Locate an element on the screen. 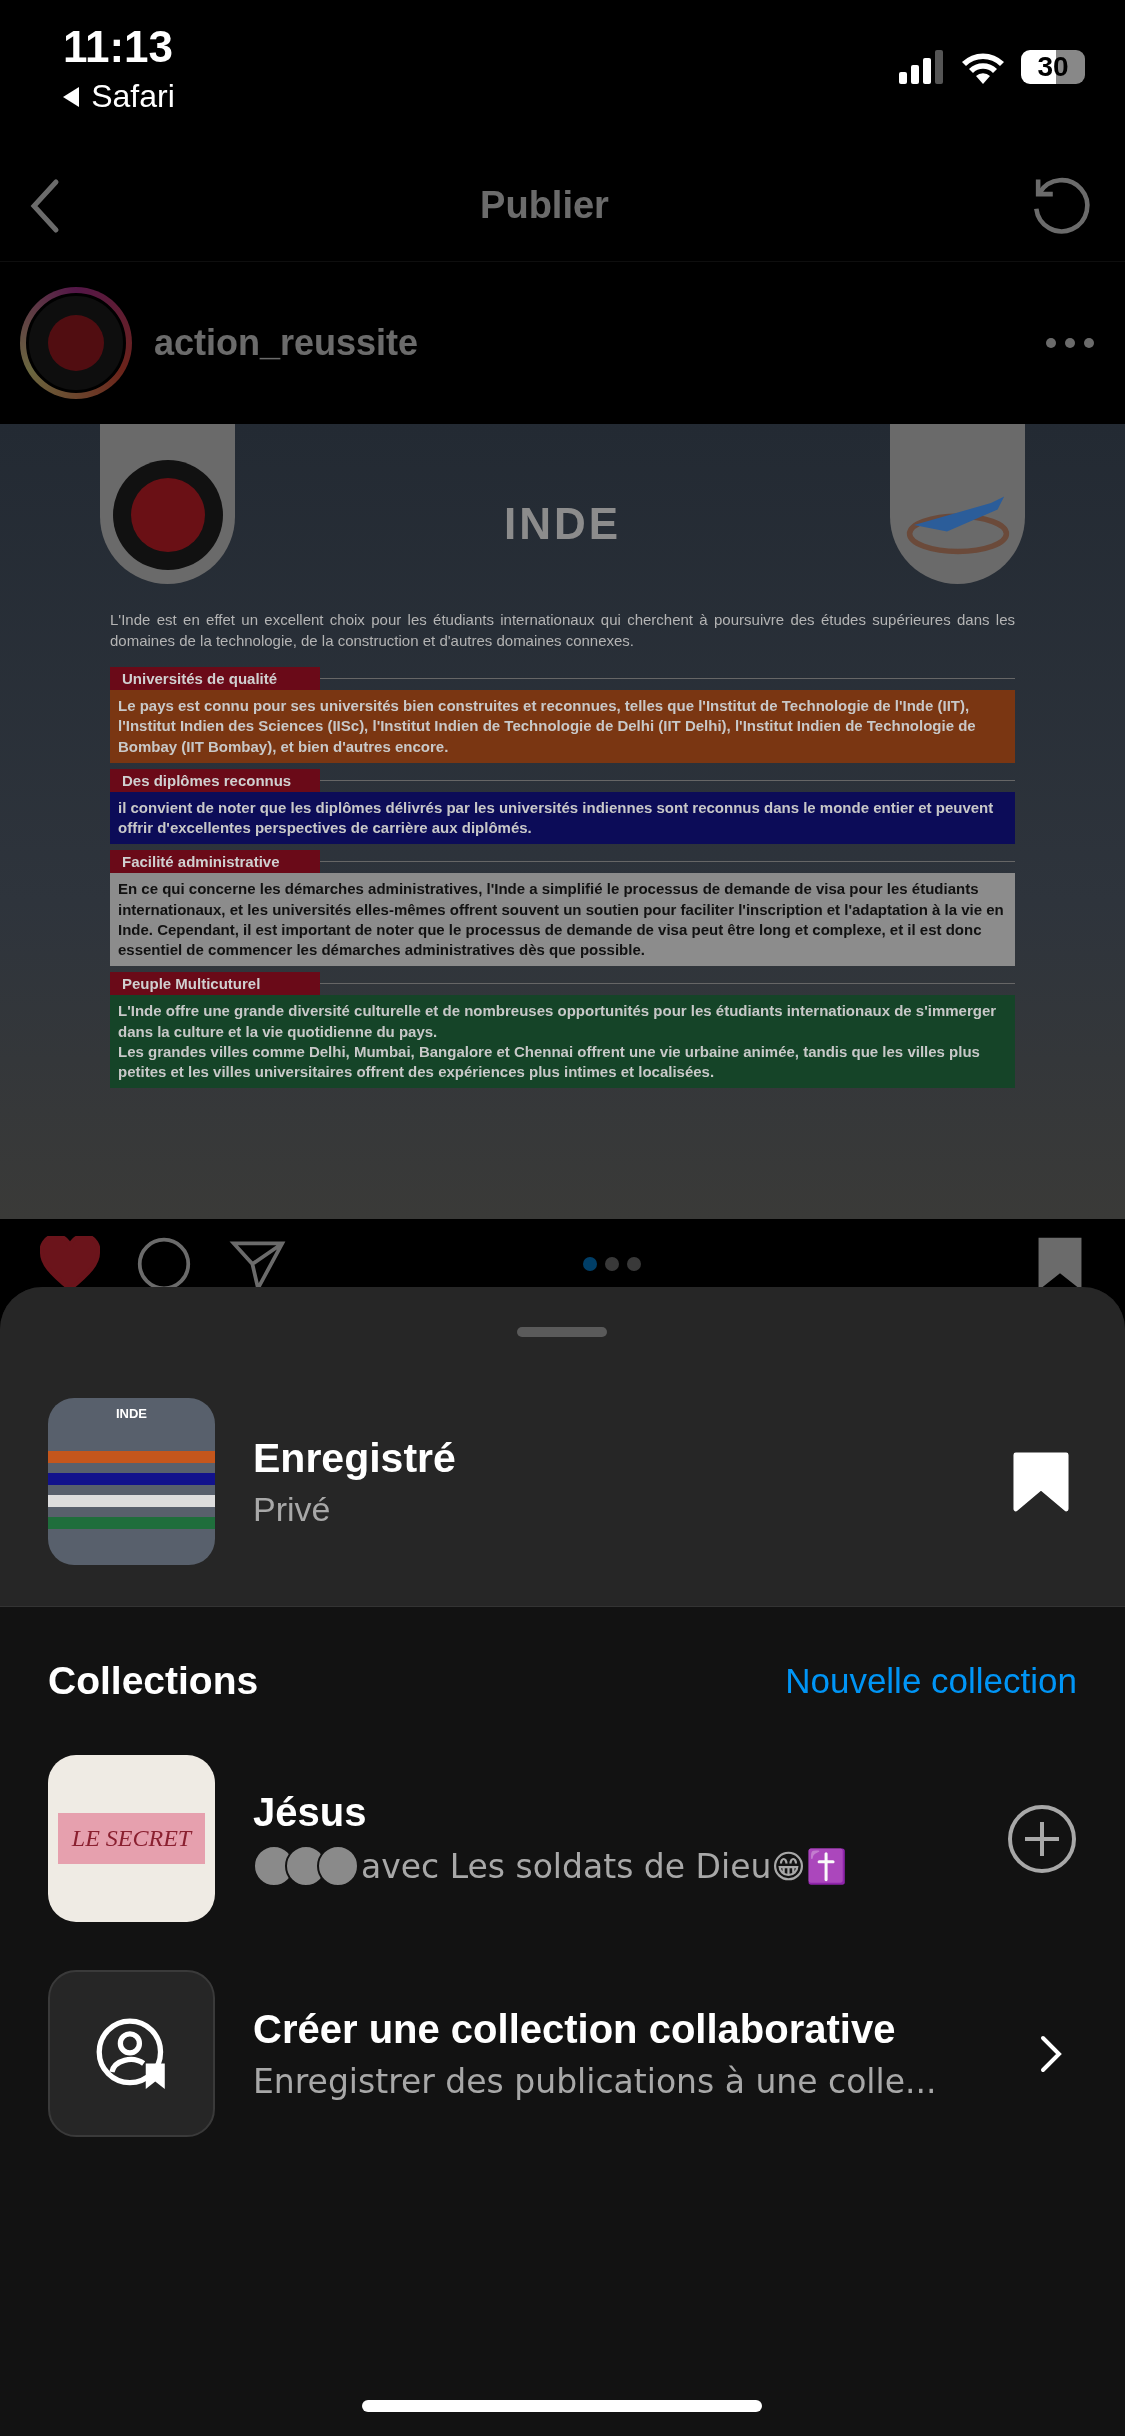 The height and width of the screenshot is (2436, 1125). new-collection-link: Nouvelle collection is located at coordinates (931, 1681).